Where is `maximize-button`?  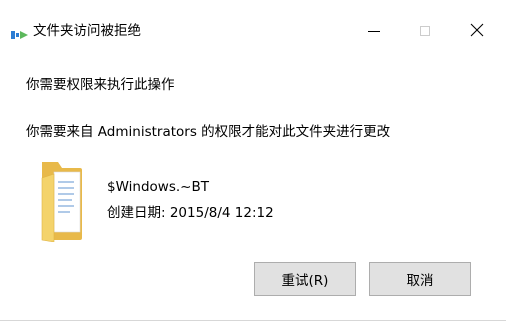
maximize-button is located at coordinates (425, 31).